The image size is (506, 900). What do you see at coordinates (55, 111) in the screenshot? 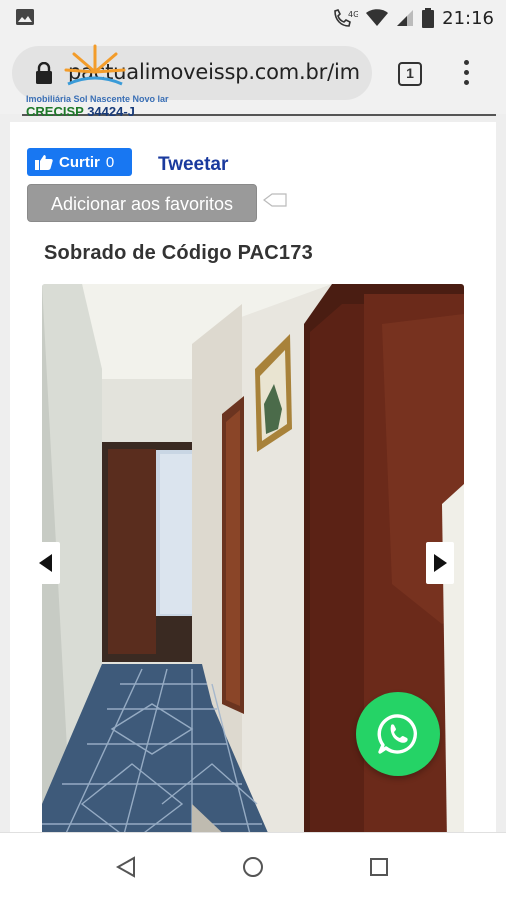
I see `creci-label: CRECISP` at bounding box center [55, 111].